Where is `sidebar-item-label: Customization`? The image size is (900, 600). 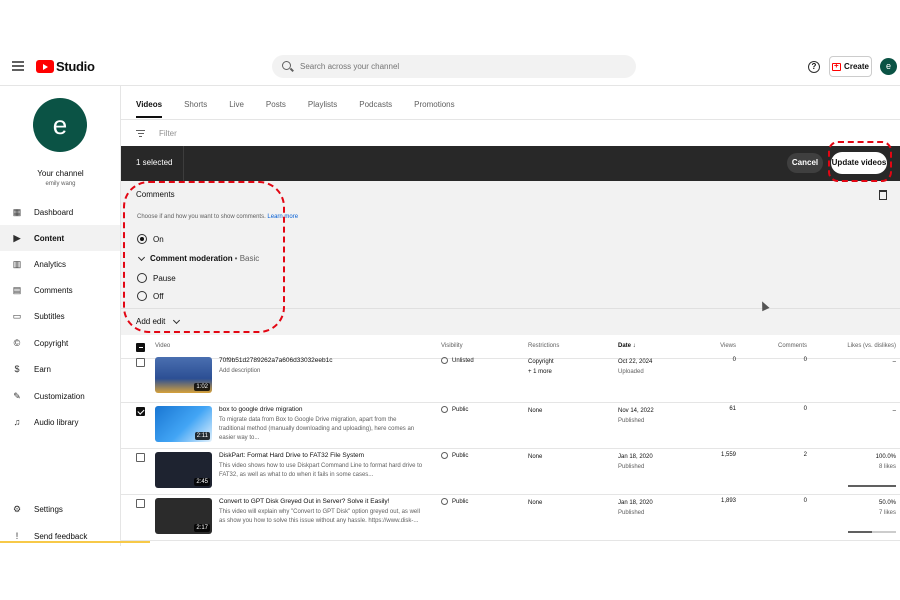 sidebar-item-label: Customization is located at coordinates (59, 396).